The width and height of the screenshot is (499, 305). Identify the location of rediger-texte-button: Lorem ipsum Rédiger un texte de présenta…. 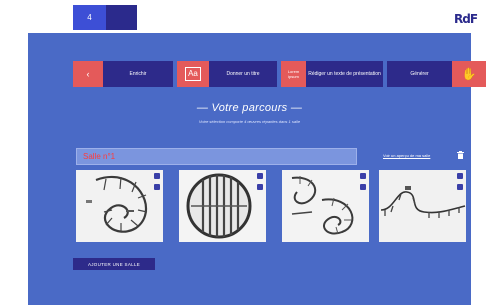
(332, 74).